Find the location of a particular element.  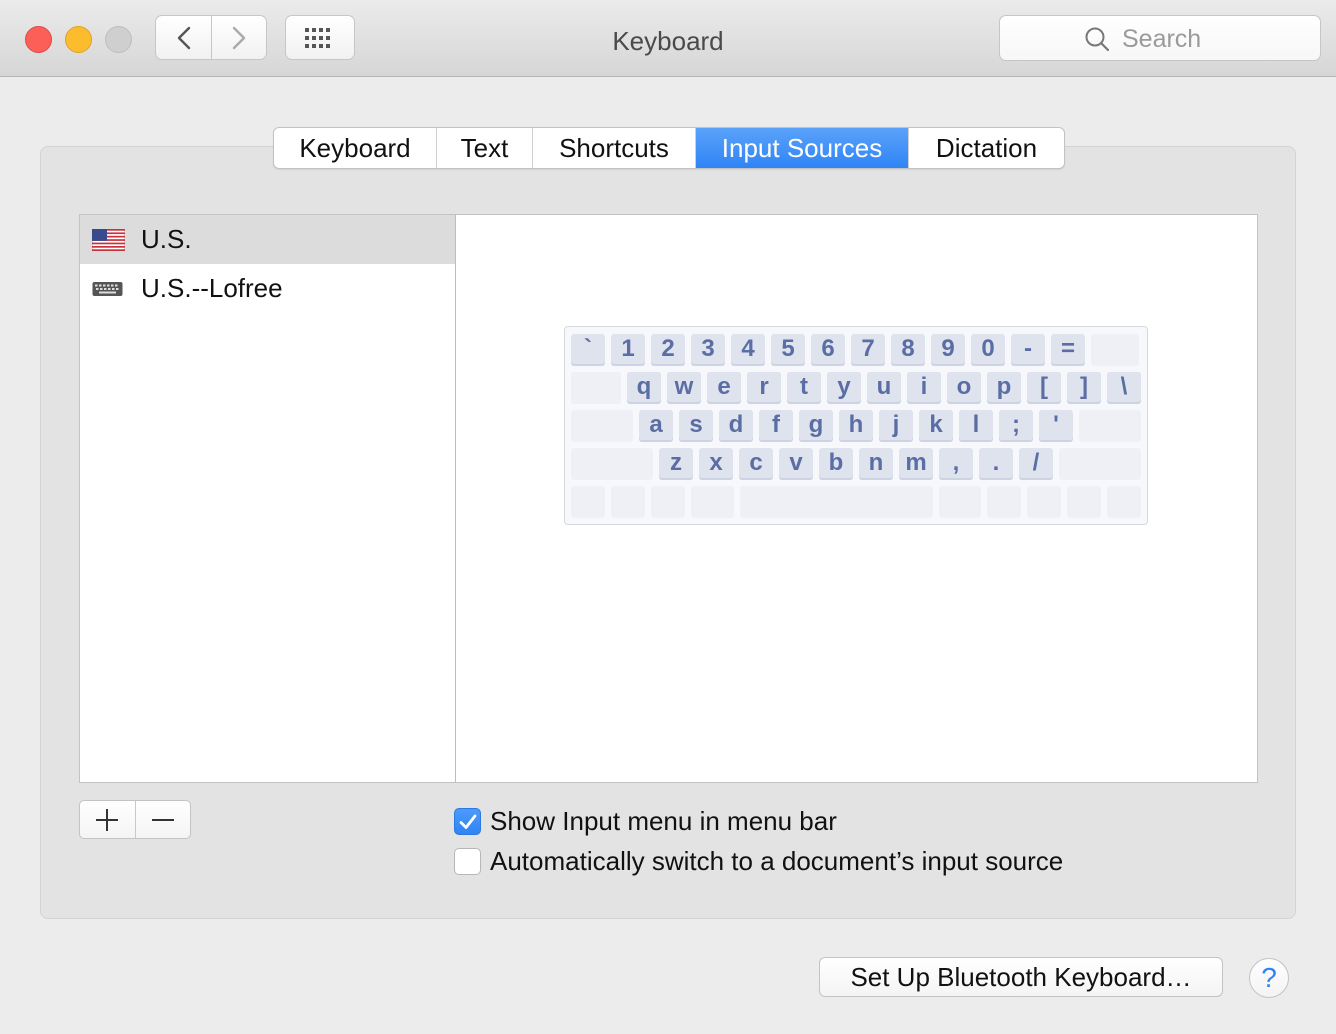

source-label: U.S. is located at coordinates (166, 239).